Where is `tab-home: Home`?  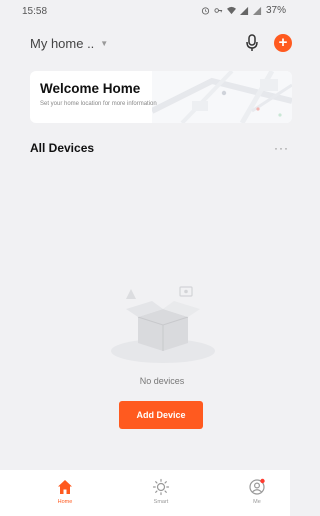
tab-home: Home is located at coordinates (65, 493).